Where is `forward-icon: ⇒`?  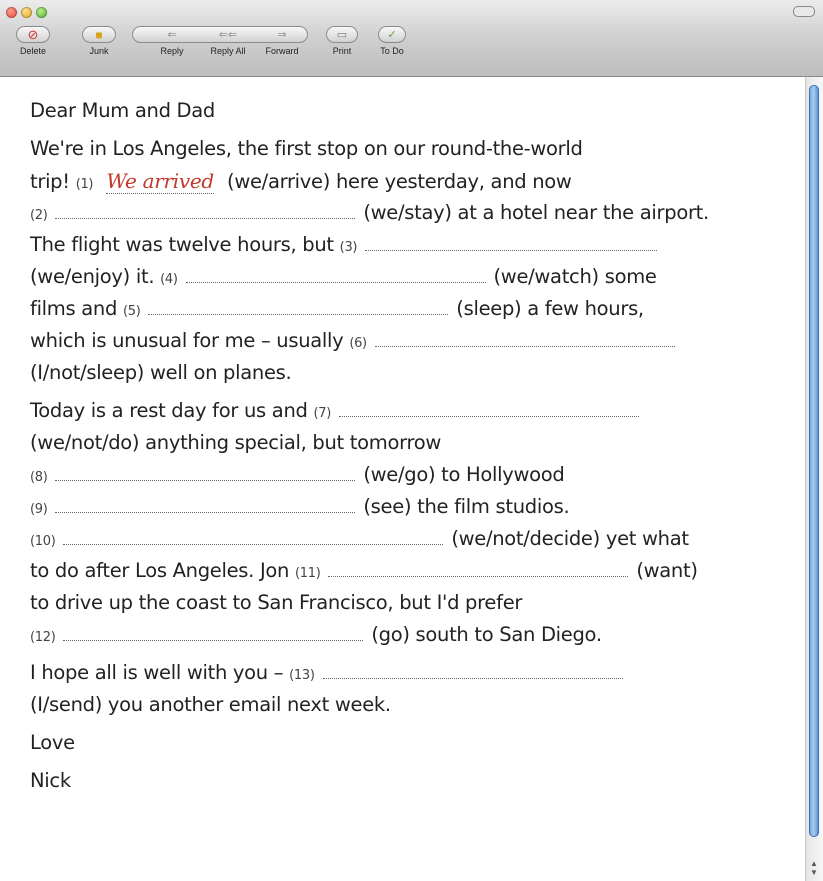
forward-icon: ⇒ is located at coordinates (282, 35).